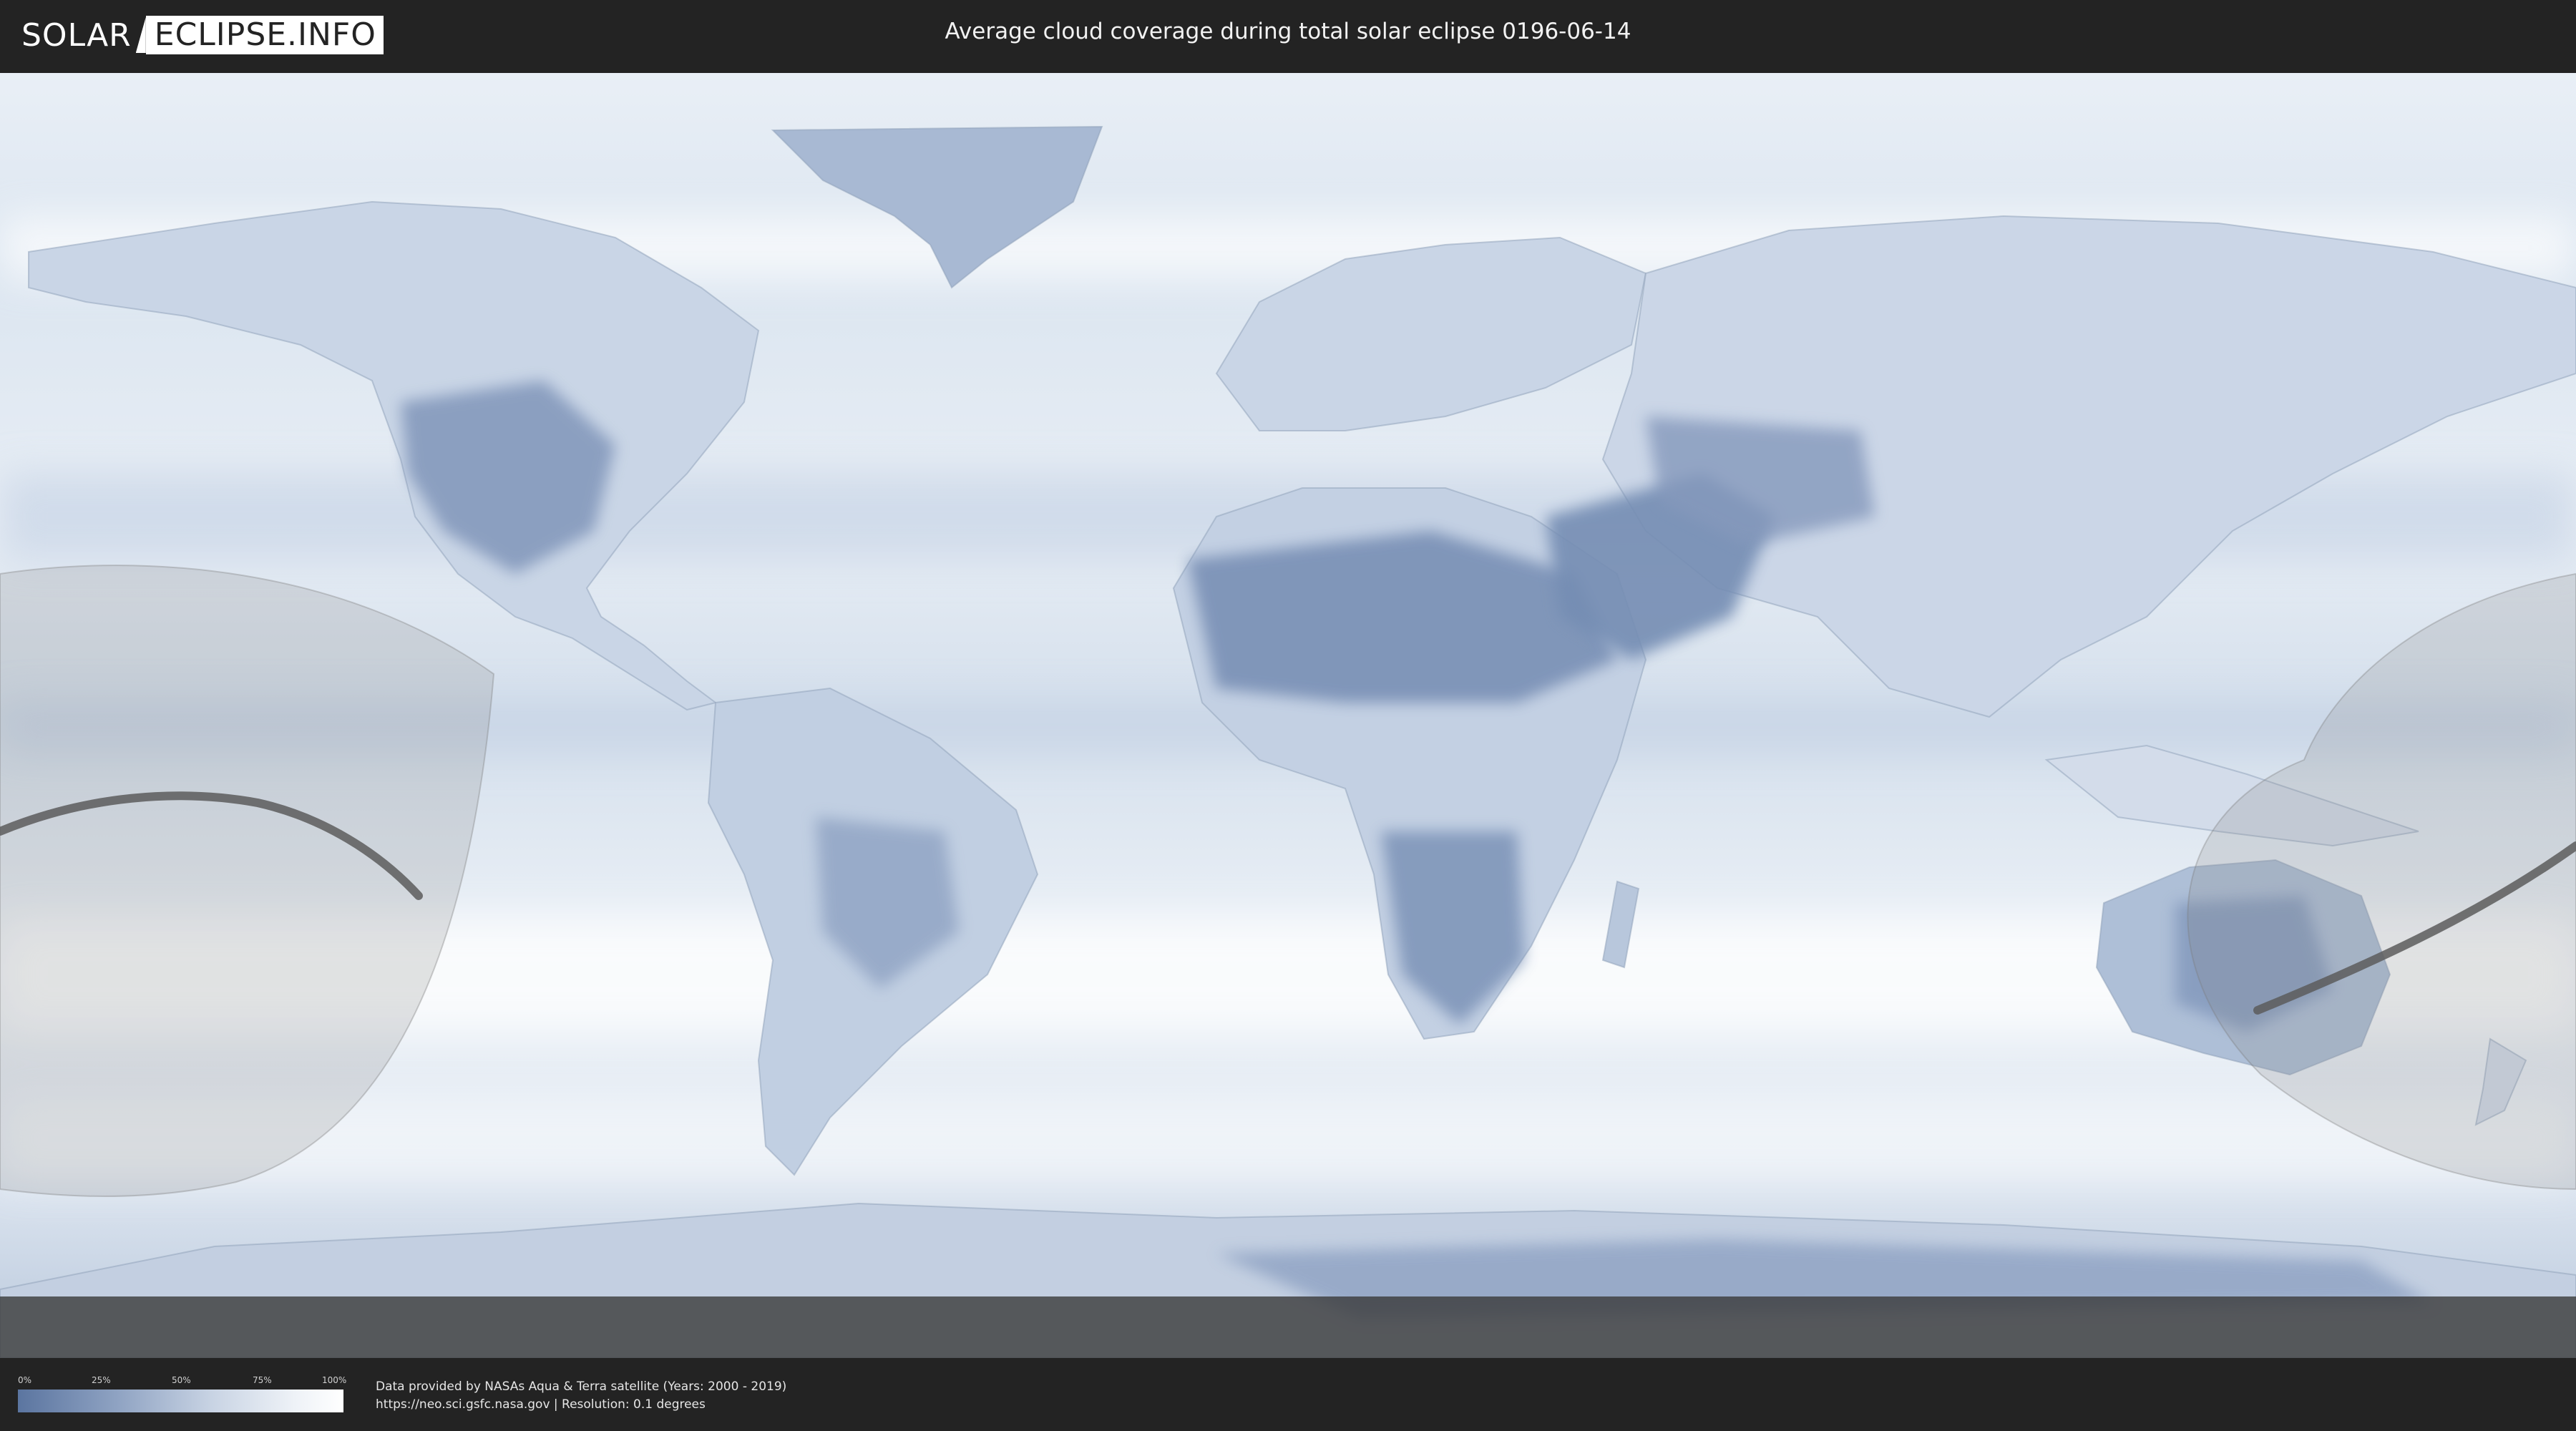  What do you see at coordinates (101, 1380) in the screenshot?
I see `legend-tick-25: 25%` at bounding box center [101, 1380].